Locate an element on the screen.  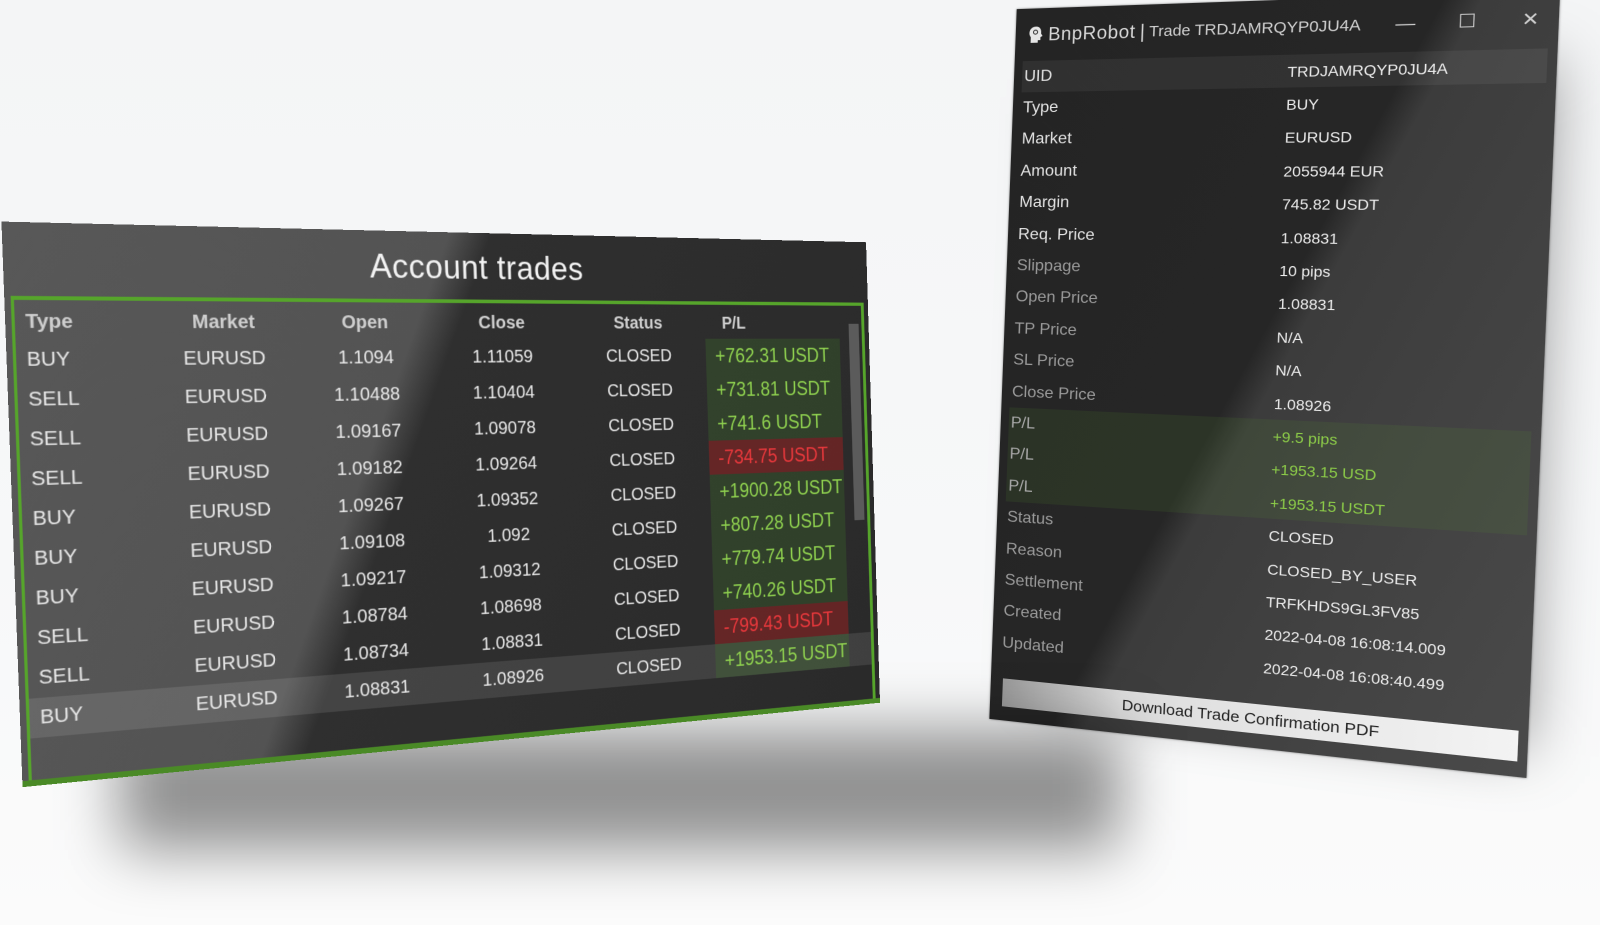
property-label: SL Price is located at coordinates (1043, 361).